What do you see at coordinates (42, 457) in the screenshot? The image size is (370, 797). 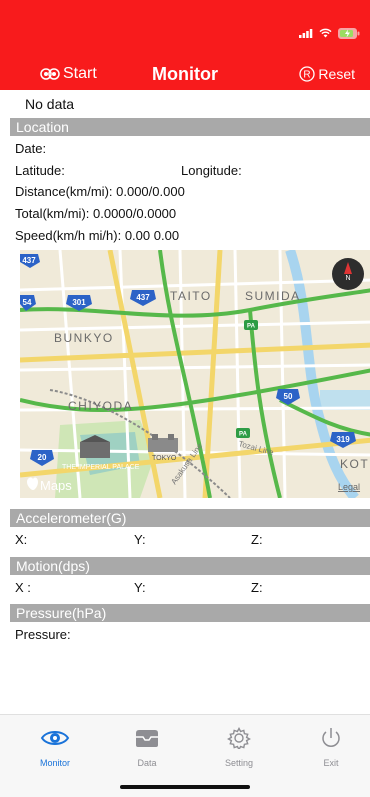 I see `route-shield-20: 20` at bounding box center [42, 457].